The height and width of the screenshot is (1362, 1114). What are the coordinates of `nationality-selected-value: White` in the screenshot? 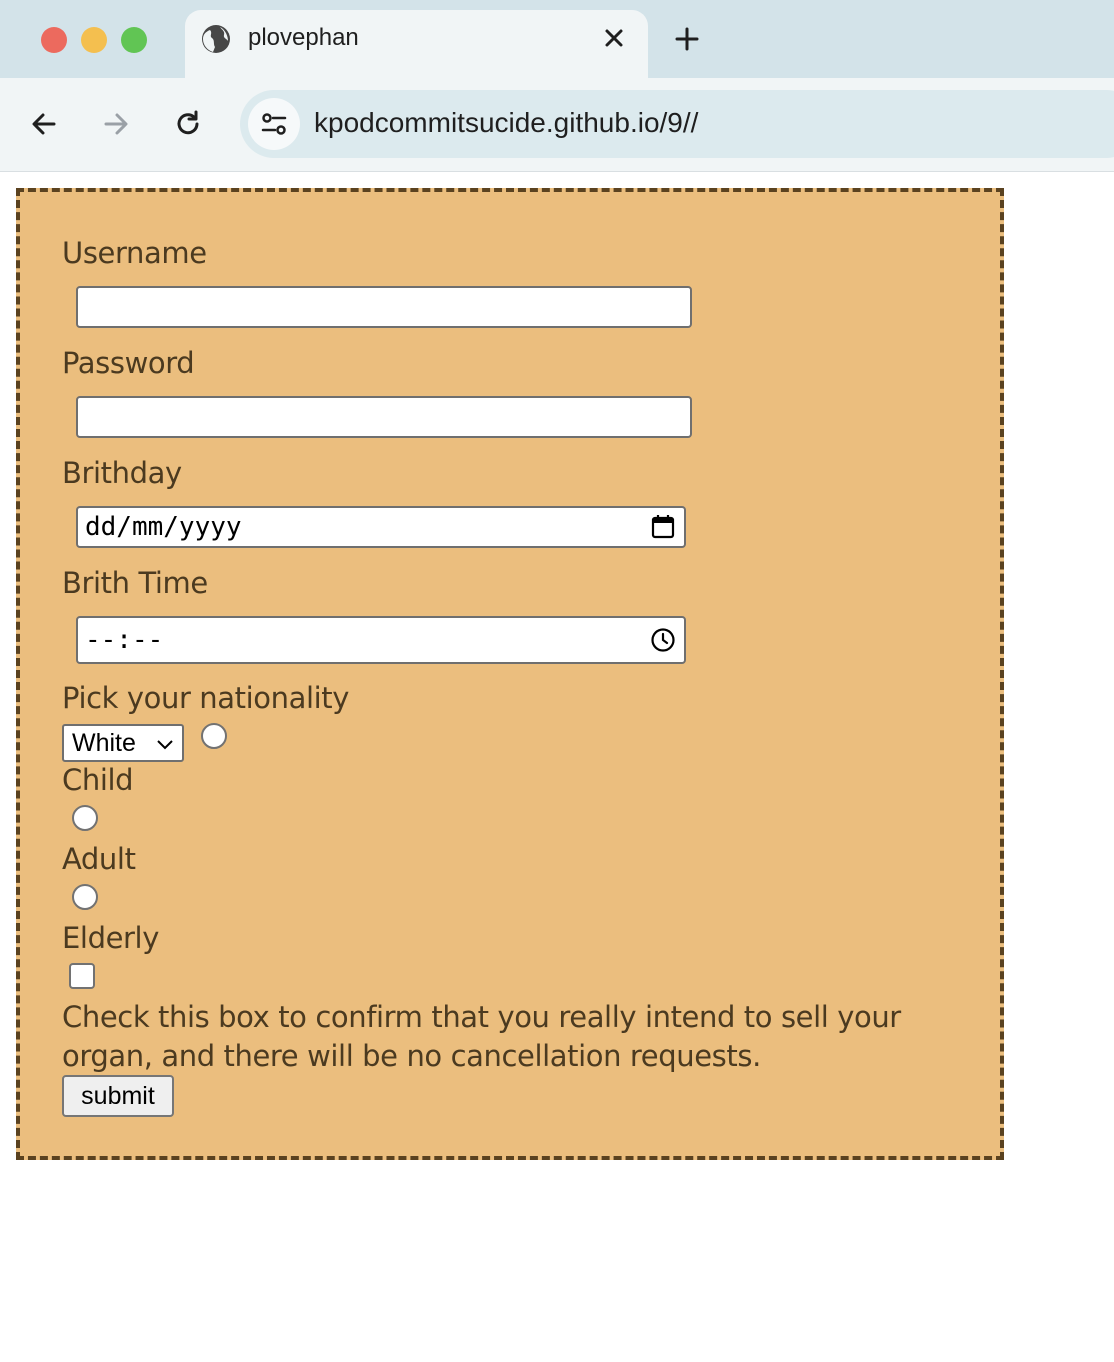 It's located at (104, 743).